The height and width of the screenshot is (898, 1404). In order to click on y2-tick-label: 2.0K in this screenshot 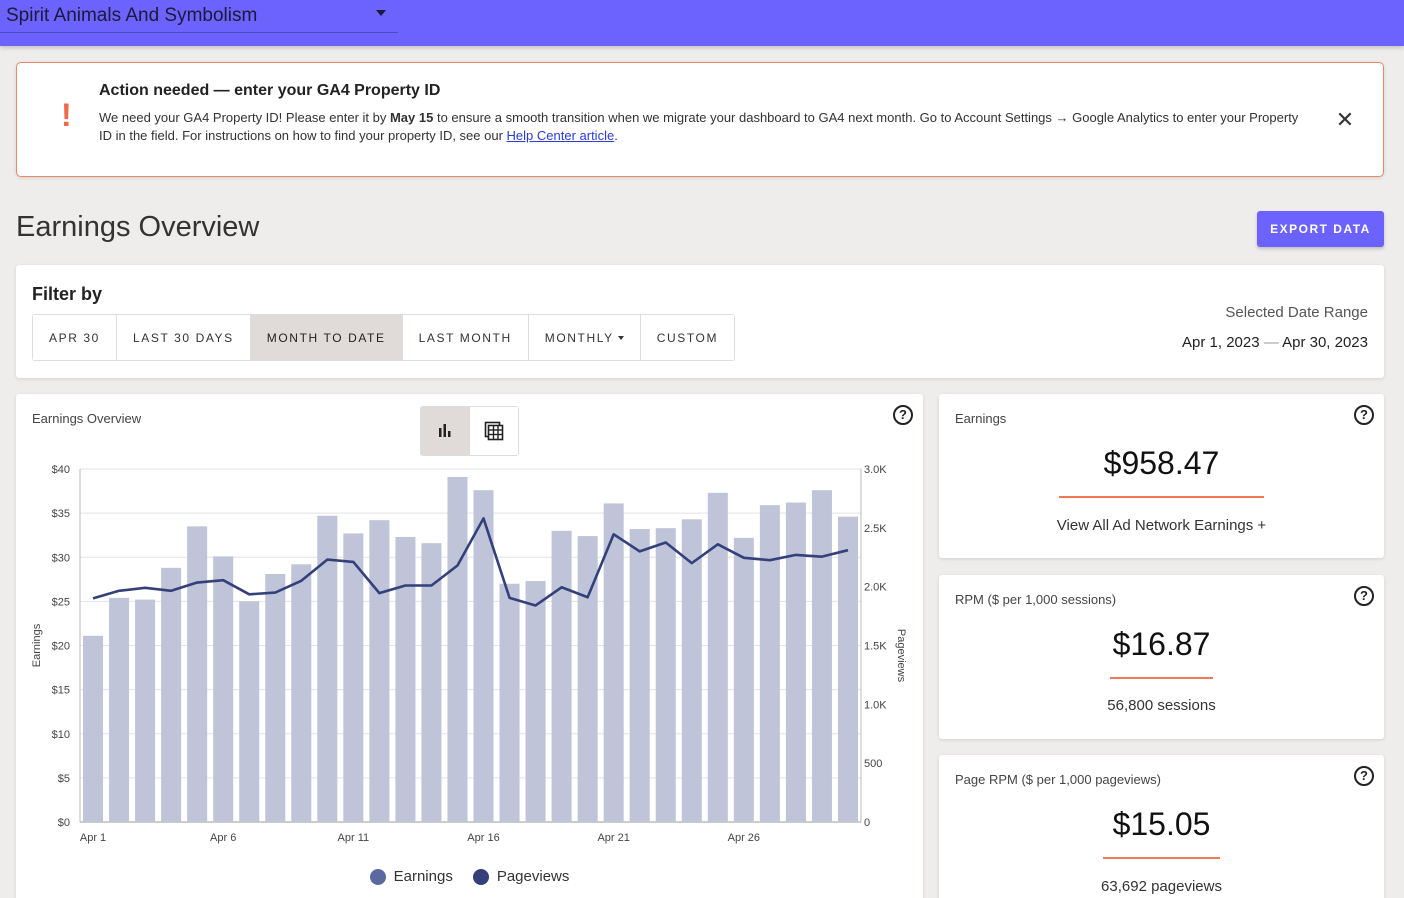, I will do `click(875, 588)`.